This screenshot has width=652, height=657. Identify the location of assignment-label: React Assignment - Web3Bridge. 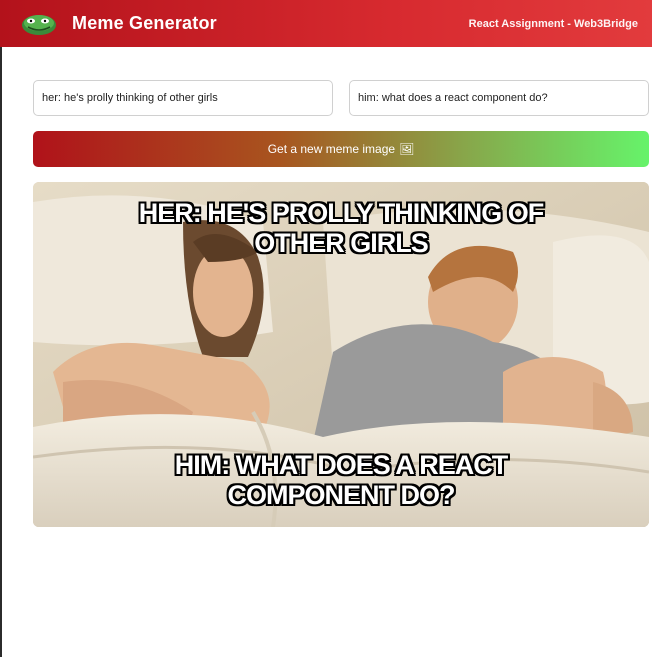
(553, 23).